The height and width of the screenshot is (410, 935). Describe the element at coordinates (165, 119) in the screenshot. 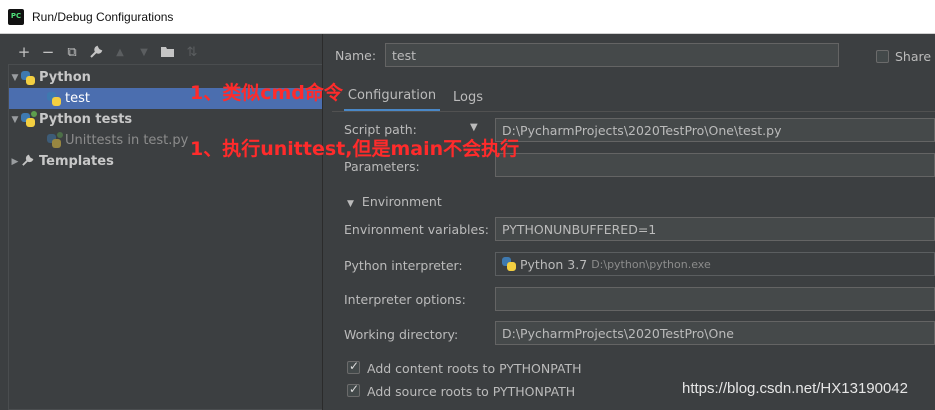

I see `tree-item-python-tests: ▼ Python tests` at that location.